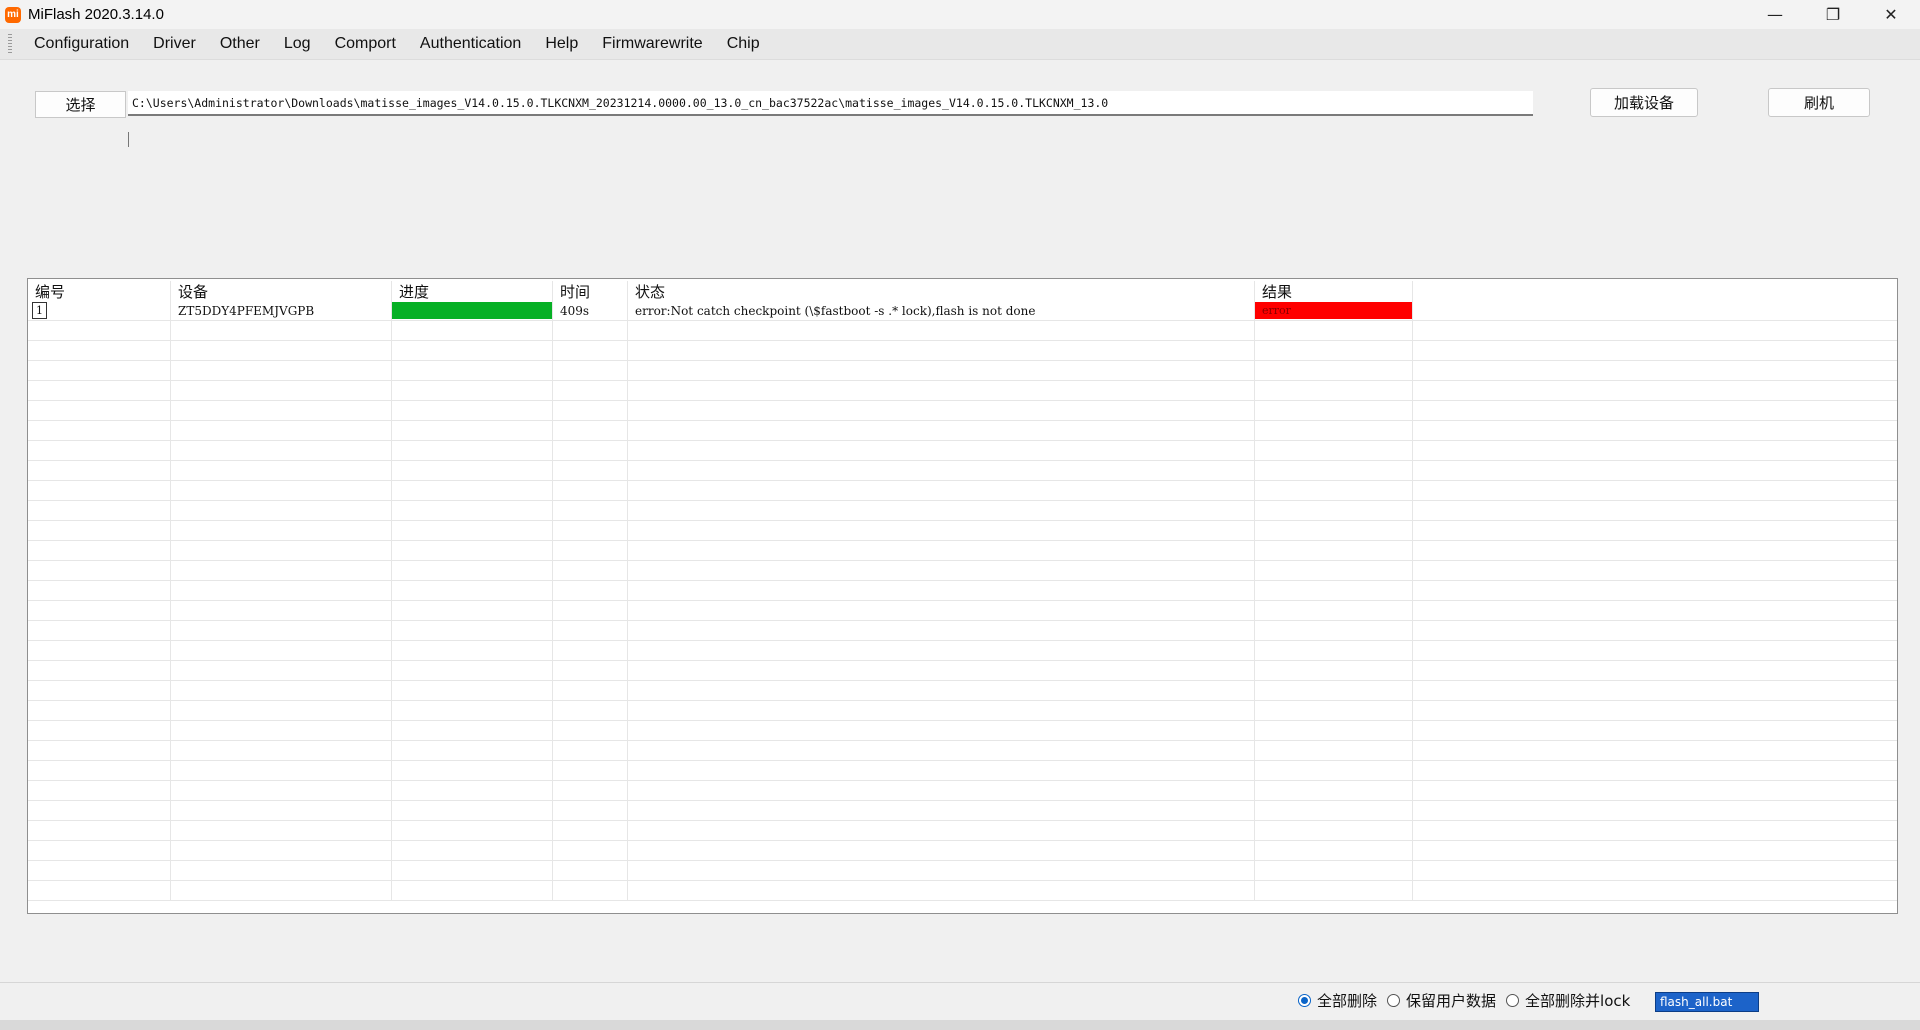 This screenshot has width=1920, height=1030. I want to click on minimize-button: —, so click(1775, 14).